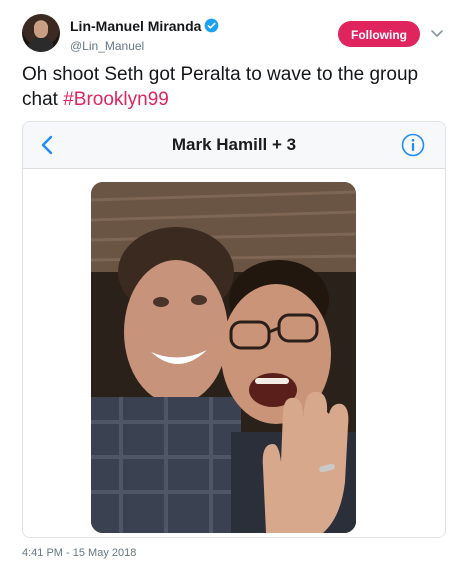  Describe the element at coordinates (144, 46) in the screenshot. I see `author-handle: @Lin_Manuel` at that location.